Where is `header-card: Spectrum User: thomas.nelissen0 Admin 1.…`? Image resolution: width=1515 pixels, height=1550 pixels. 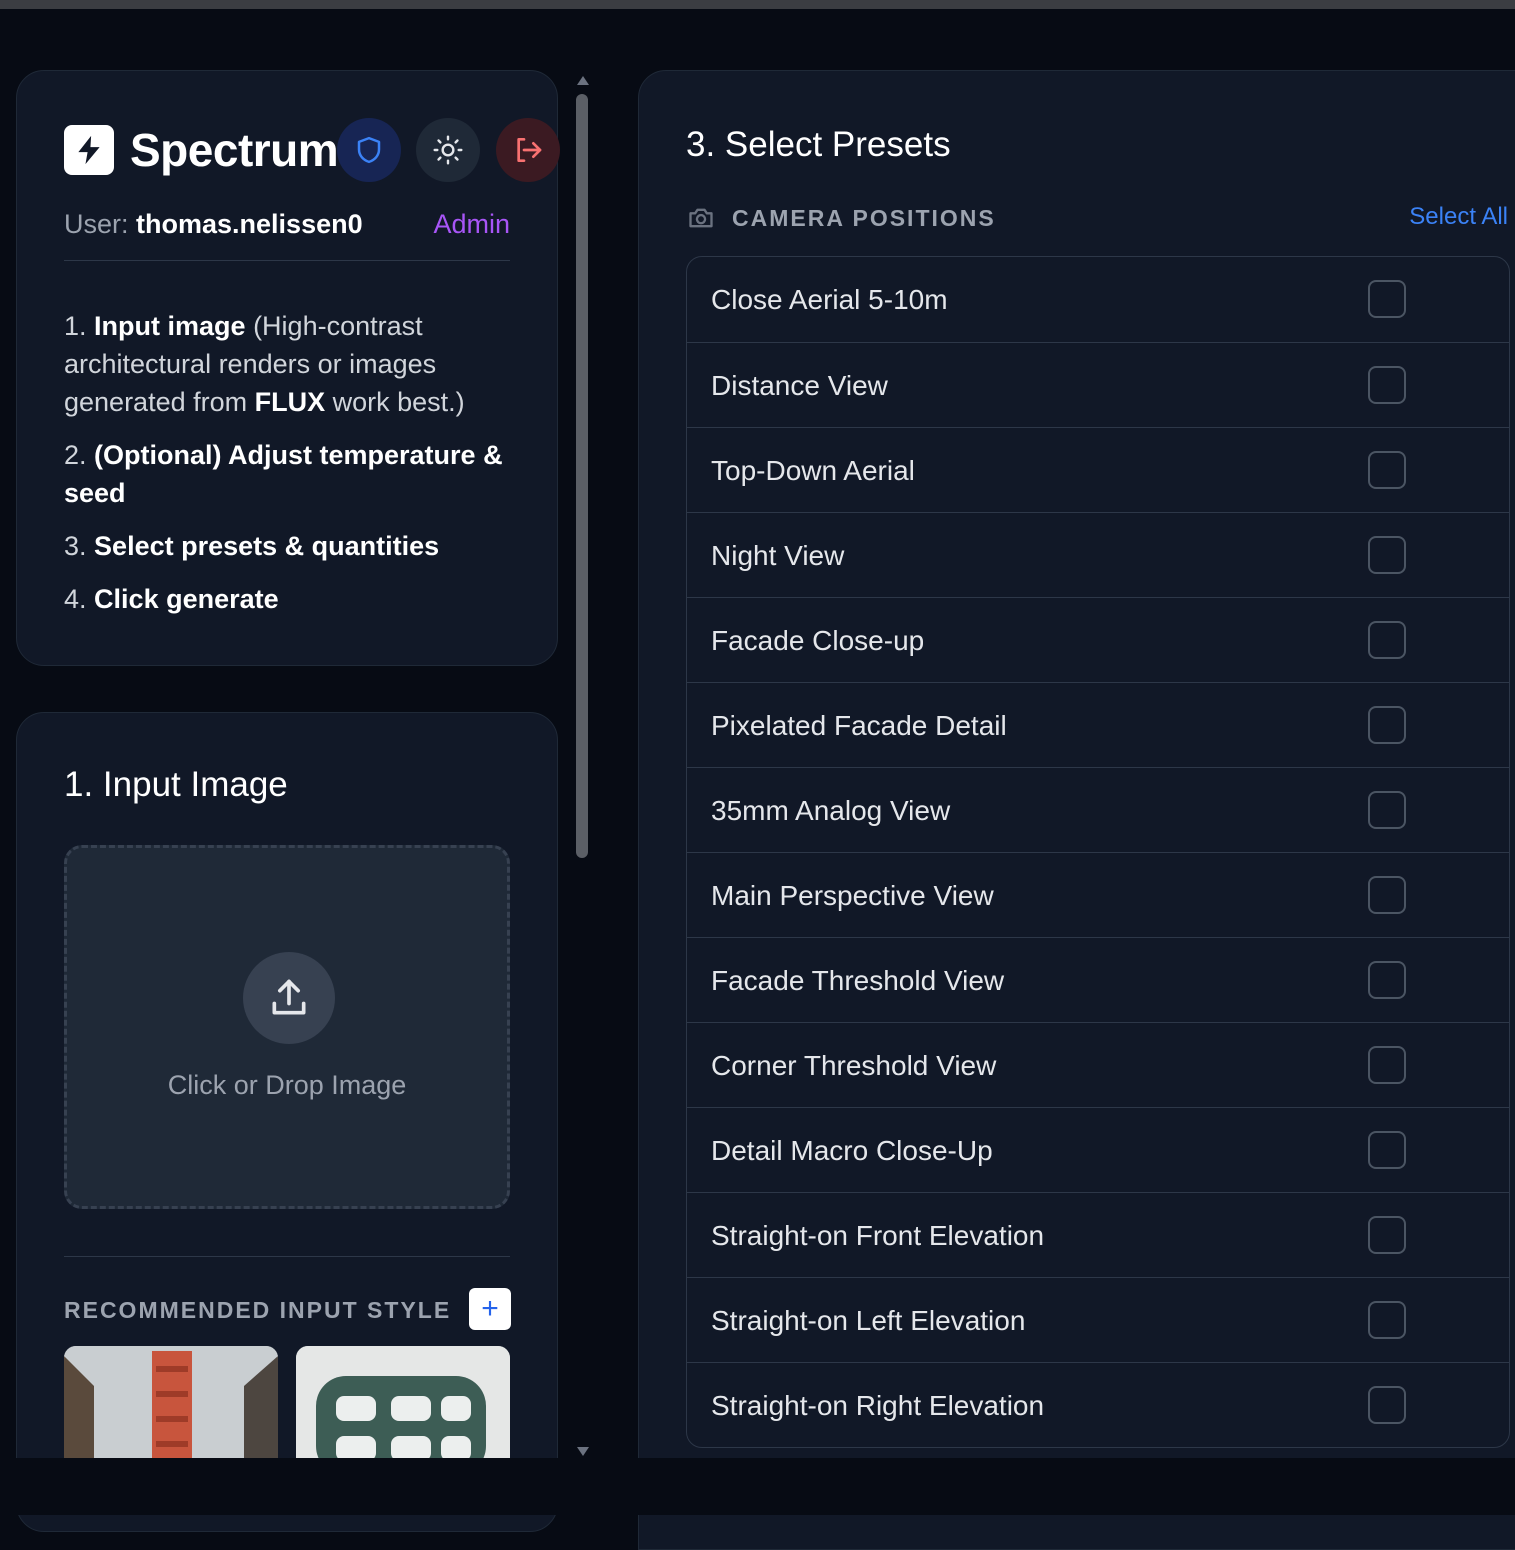
header-card: Spectrum User: thomas.nelissen0 Admin 1.… is located at coordinates (288, 368).